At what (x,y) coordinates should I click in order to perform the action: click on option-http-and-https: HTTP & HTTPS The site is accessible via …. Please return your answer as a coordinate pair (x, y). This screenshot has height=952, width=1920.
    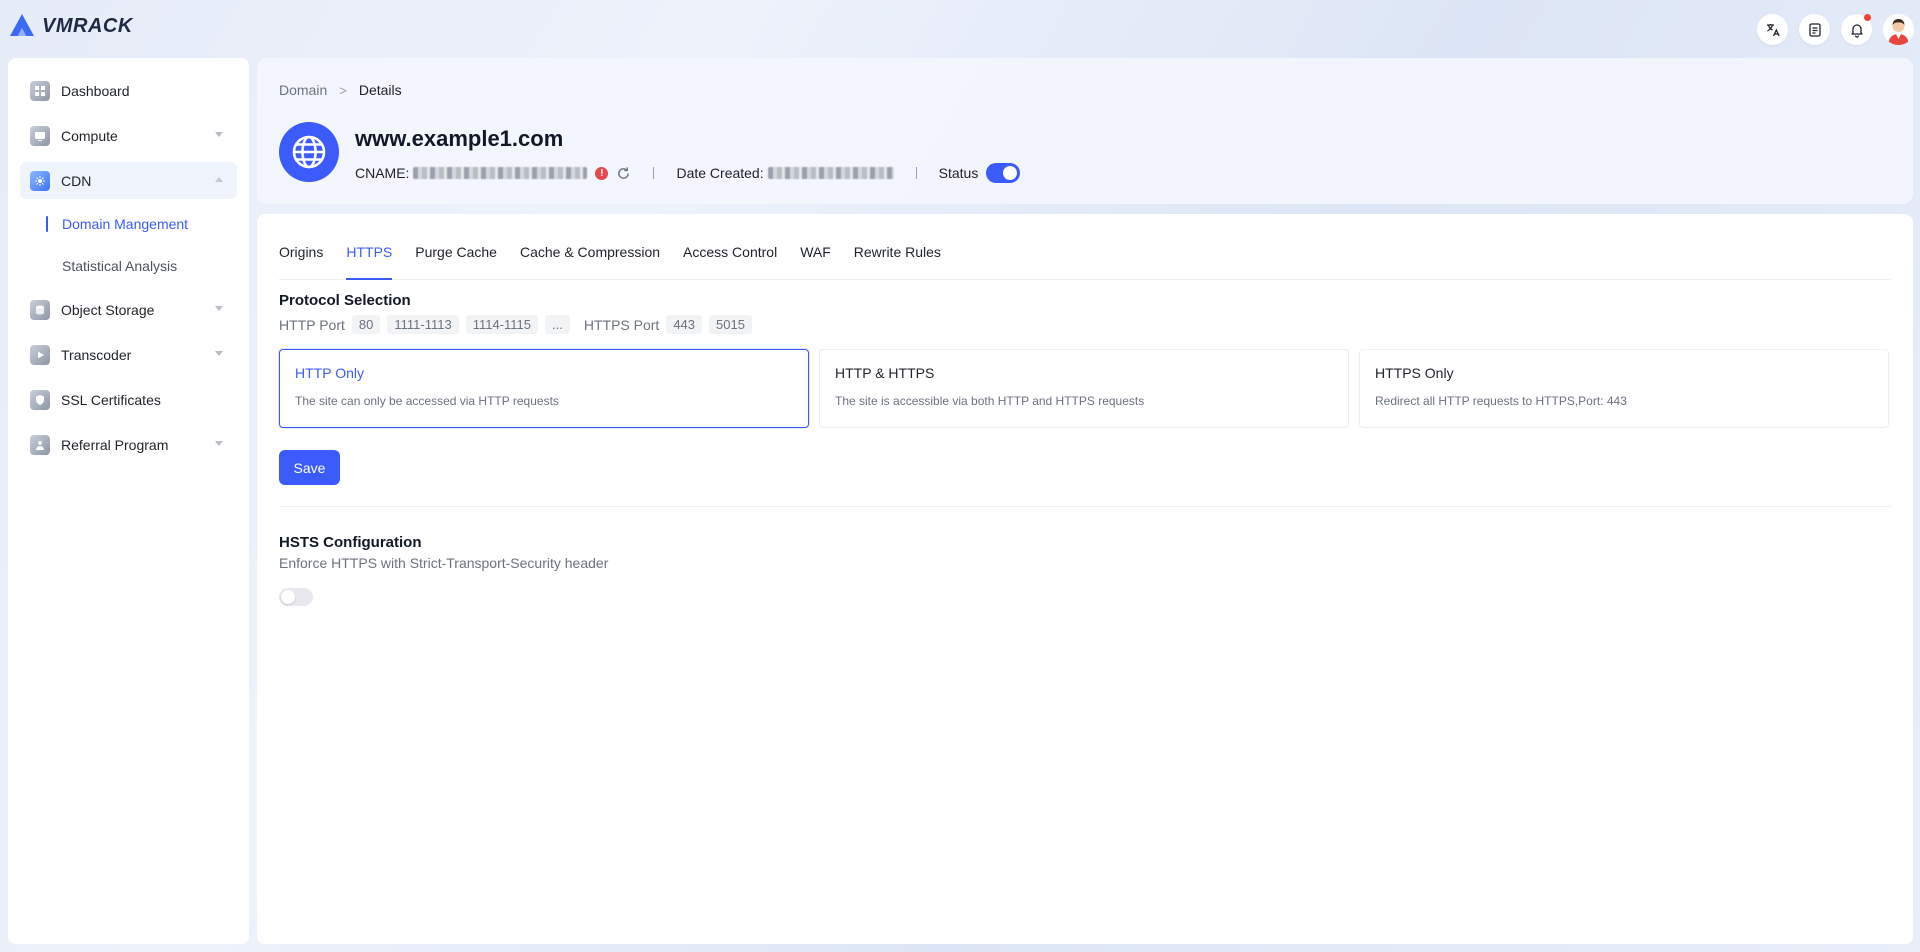
    Looking at the image, I should click on (1084, 388).